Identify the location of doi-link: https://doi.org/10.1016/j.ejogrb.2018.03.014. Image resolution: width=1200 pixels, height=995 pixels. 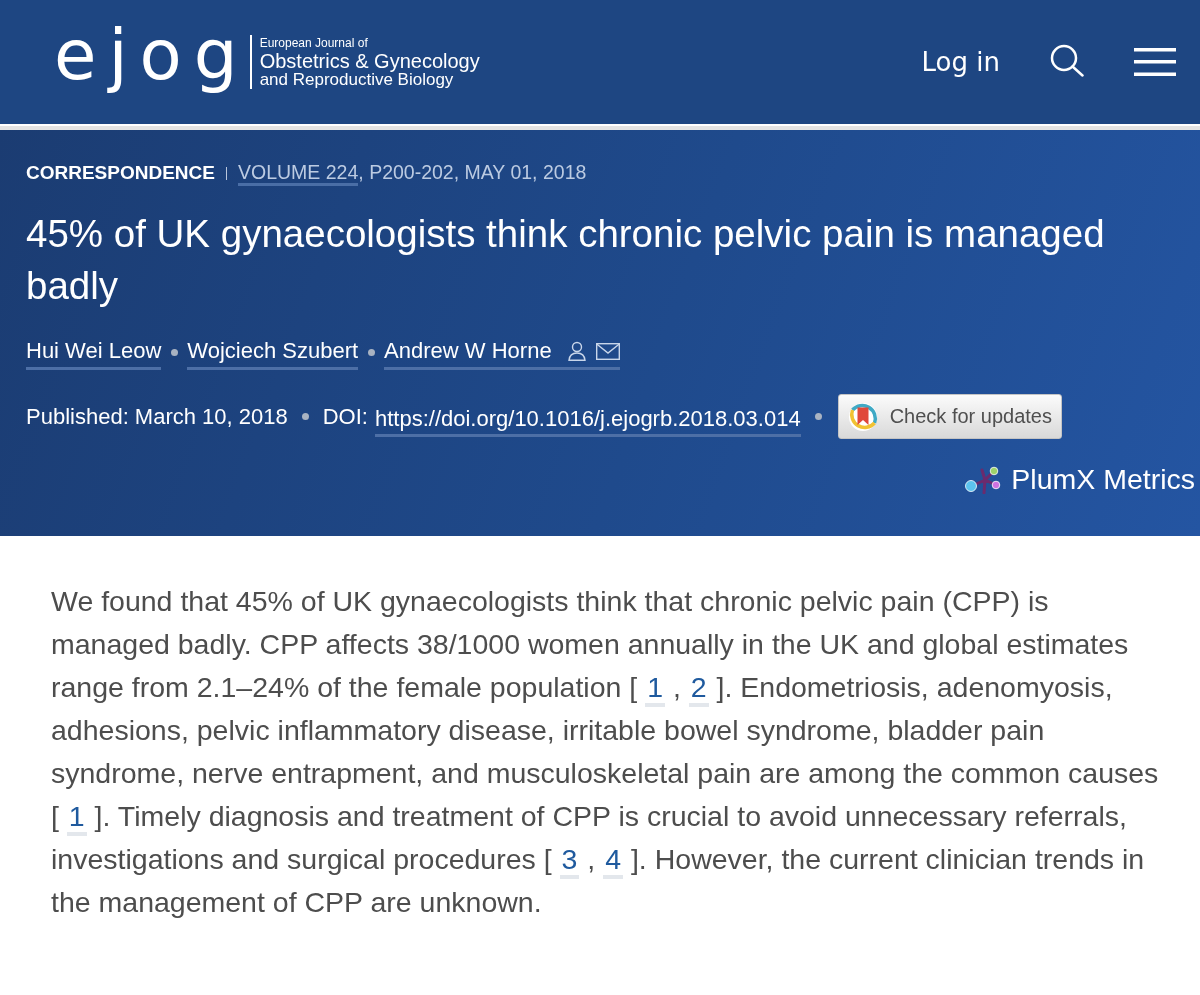
(587, 418).